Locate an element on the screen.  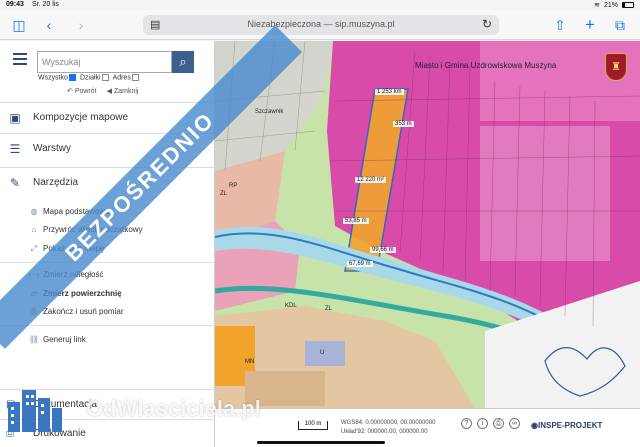
home-indicator is located at coordinates (321, 442).